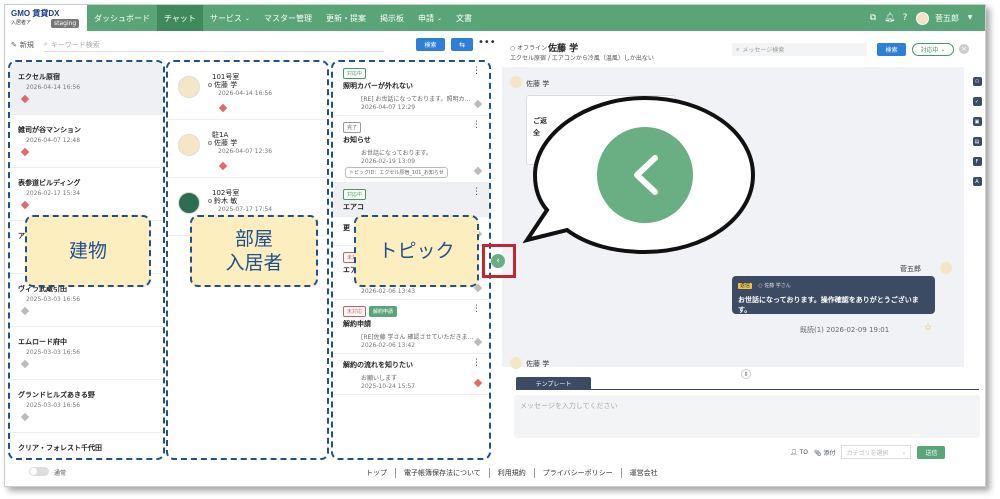  I want to click on chevron-down-icon: ⌄, so click(439, 18).